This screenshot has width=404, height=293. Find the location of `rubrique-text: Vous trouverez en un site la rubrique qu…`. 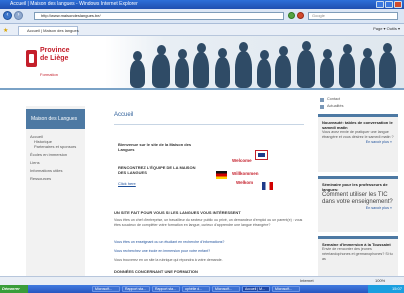

rubrique-text: Vous trouverez en un site la rubrique qu… is located at coordinates (168, 260).